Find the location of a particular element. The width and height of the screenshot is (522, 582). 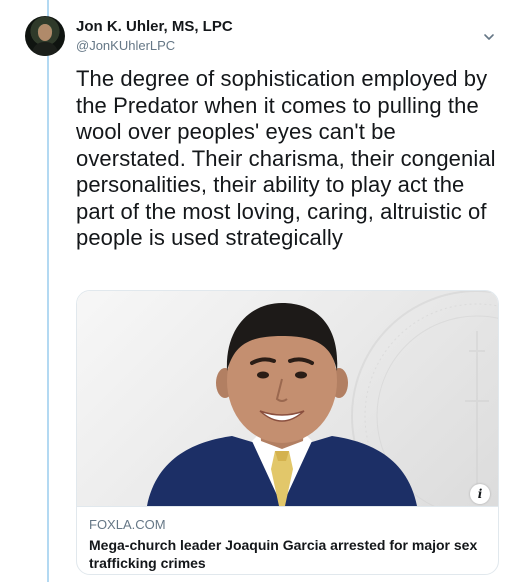

tweet-header: Jon K. Uhler, MS, LPC @JonKUhlerLPC is located at coordinates (154, 36).